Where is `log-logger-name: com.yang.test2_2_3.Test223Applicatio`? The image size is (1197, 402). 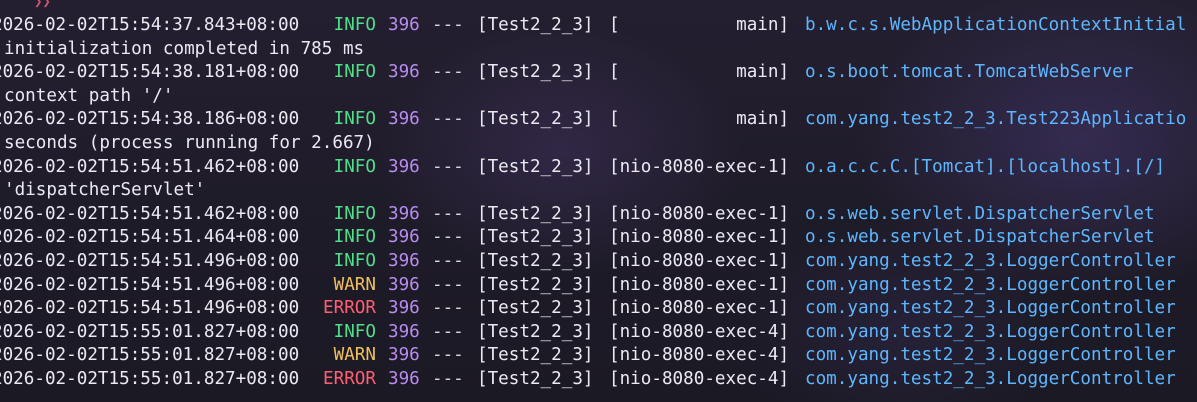
log-logger-name: com.yang.test2_2_3.Test223Applicatio is located at coordinates (996, 119).